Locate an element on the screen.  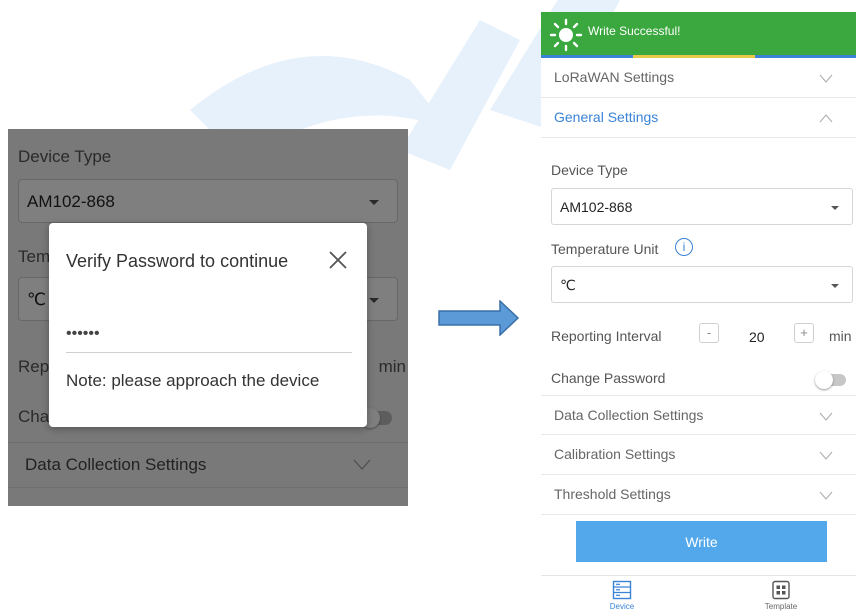
section-general: General Settings is located at coordinates (698, 118).